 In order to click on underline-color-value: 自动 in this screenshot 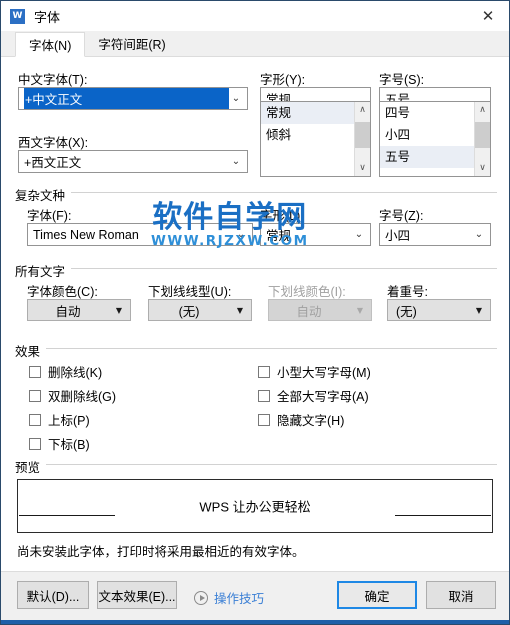, I will do `click(309, 311)`.